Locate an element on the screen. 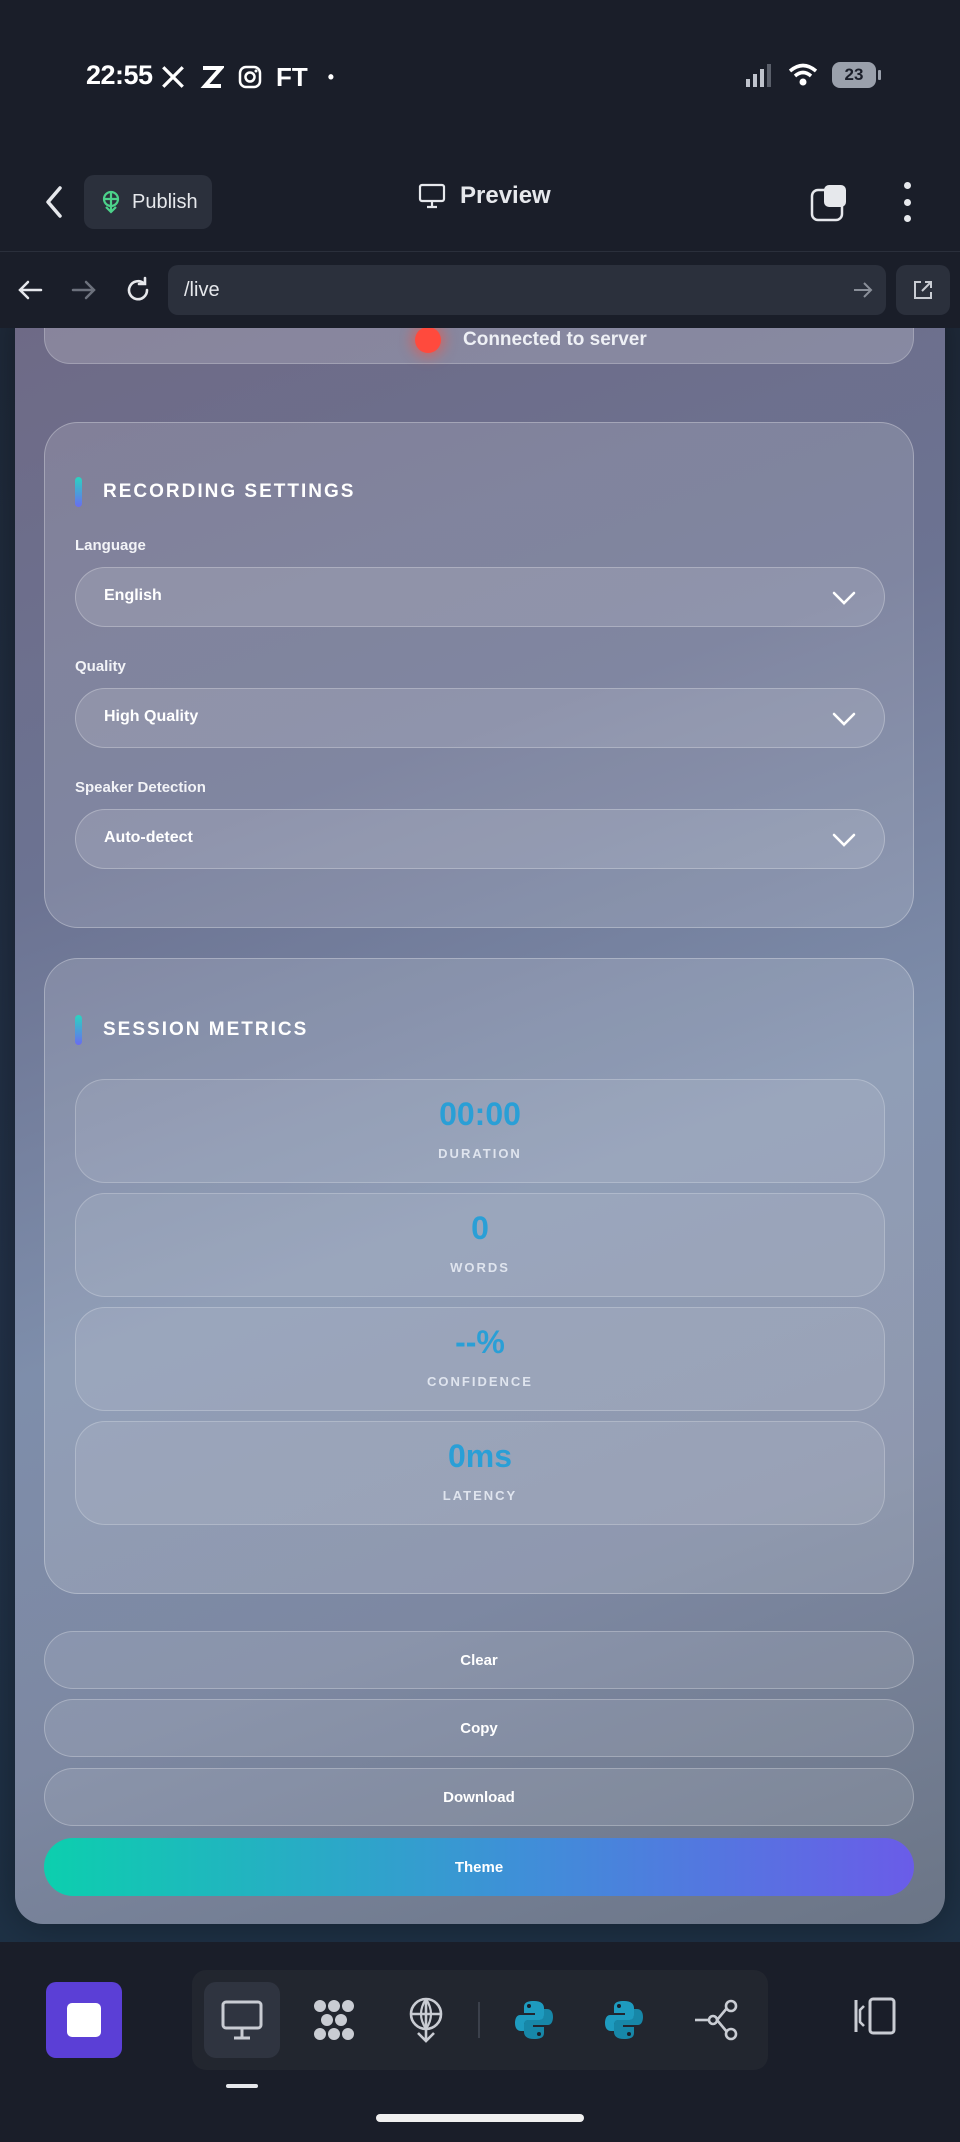  satellite-icon is located at coordinates (426, 2020).